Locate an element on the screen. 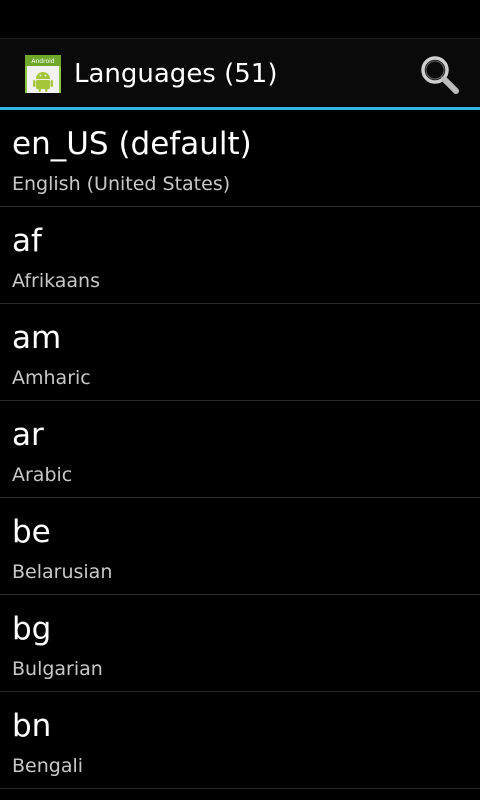 The width and height of the screenshot is (480, 800). language-name: English (United States) is located at coordinates (121, 184).